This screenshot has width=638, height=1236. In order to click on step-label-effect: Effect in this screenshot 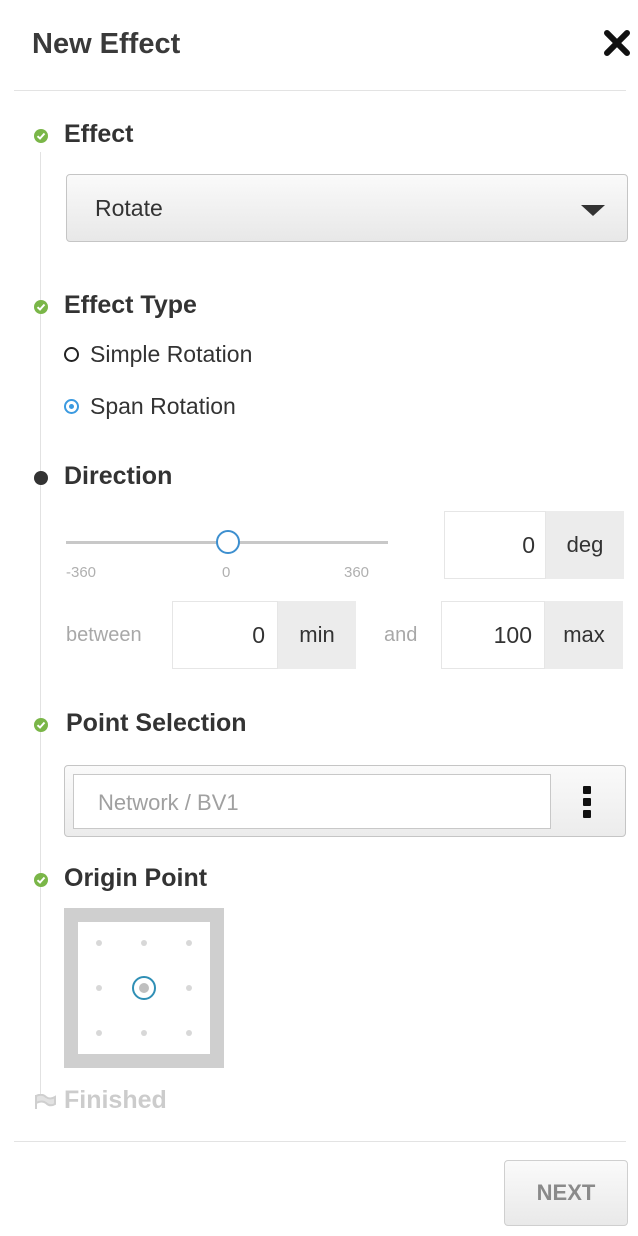, I will do `click(99, 134)`.